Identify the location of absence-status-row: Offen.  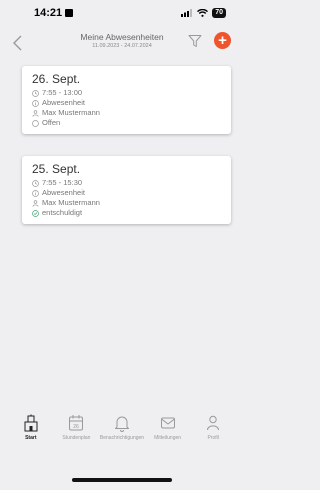
(126, 123).